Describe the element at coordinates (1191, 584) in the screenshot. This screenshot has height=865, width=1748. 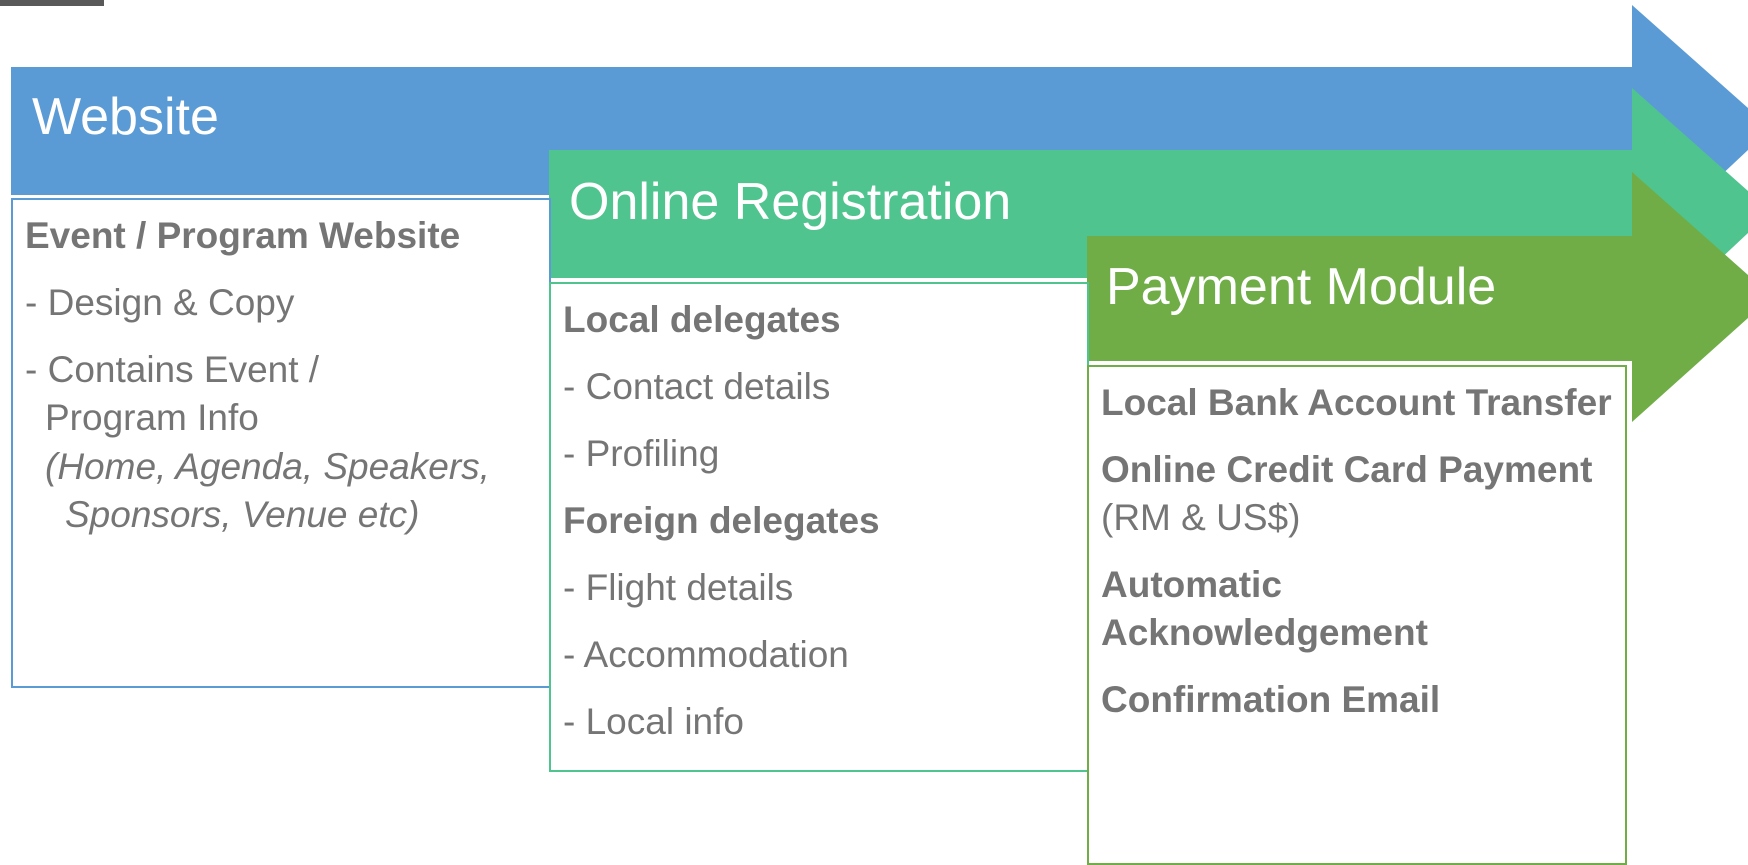
I see `acknowledgement-item: Automatic` at that location.